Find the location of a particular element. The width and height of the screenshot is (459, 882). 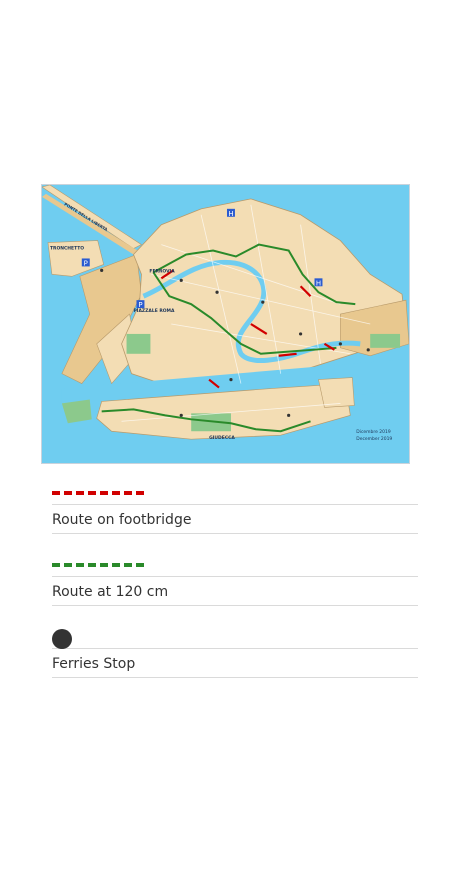

ferry-stop-dot-icon is located at coordinates (62, 639).